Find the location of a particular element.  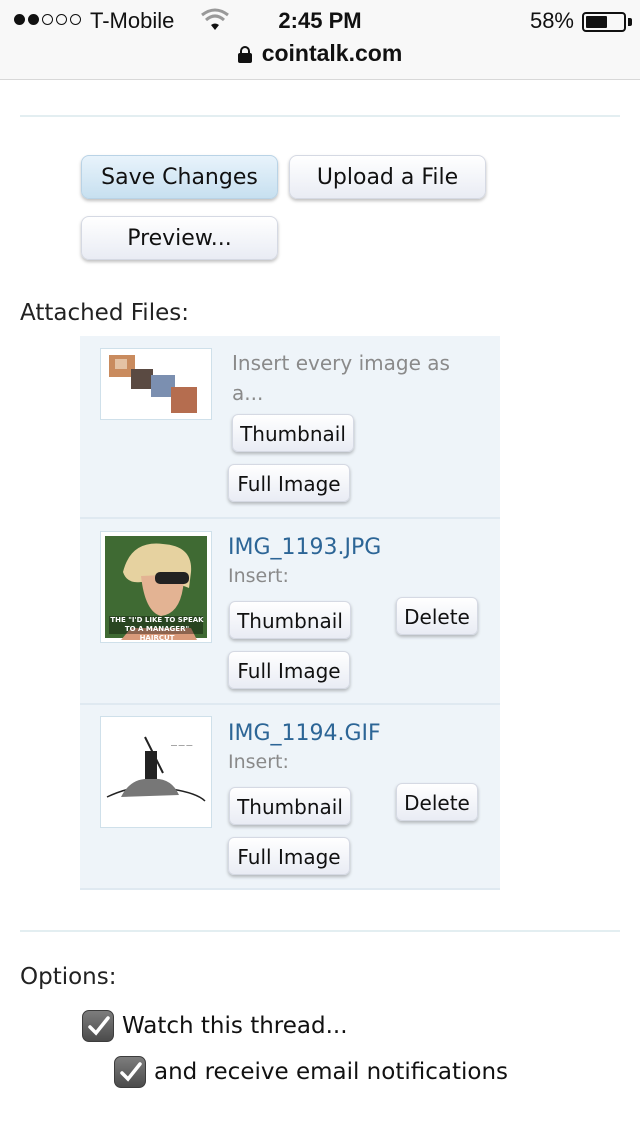

address-bar: cointalk.com is located at coordinates (320, 53).